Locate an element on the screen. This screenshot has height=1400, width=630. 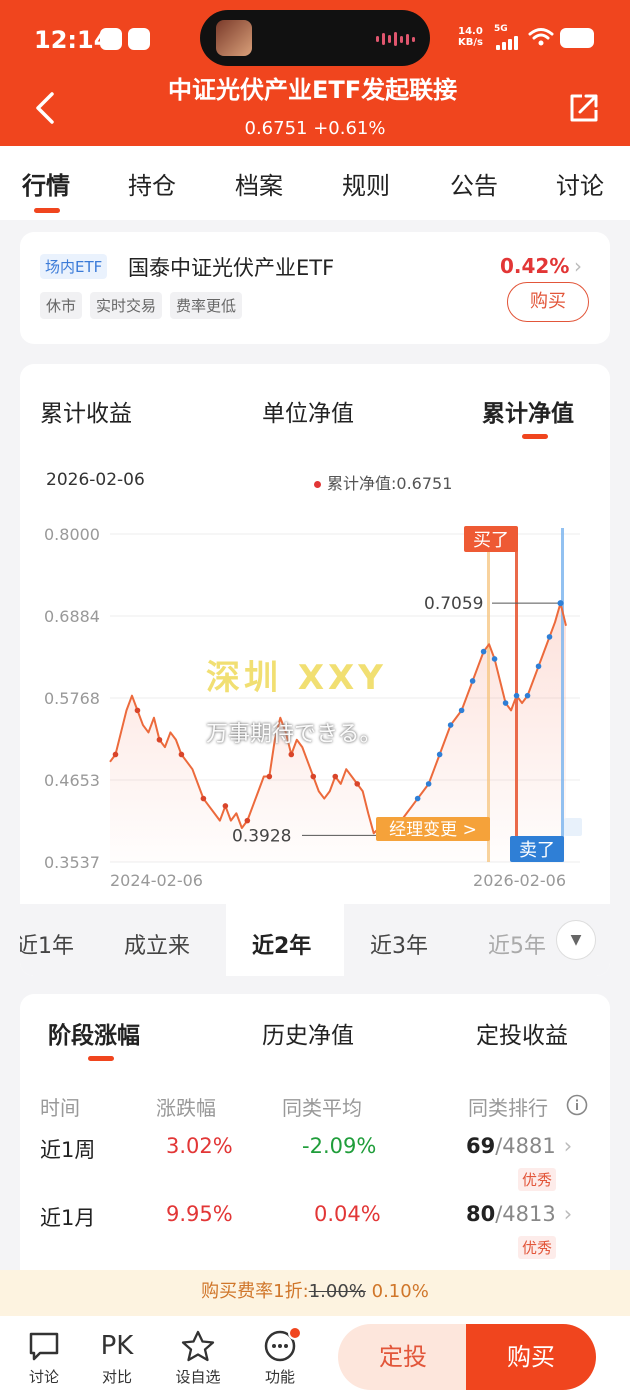
signal-icon is located at coordinates (507, 42).